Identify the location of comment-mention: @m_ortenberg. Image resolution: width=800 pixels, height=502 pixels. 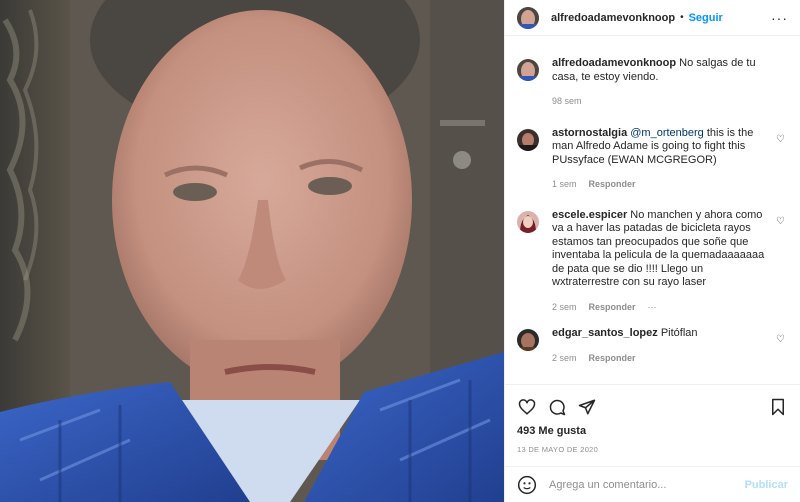
(667, 133).